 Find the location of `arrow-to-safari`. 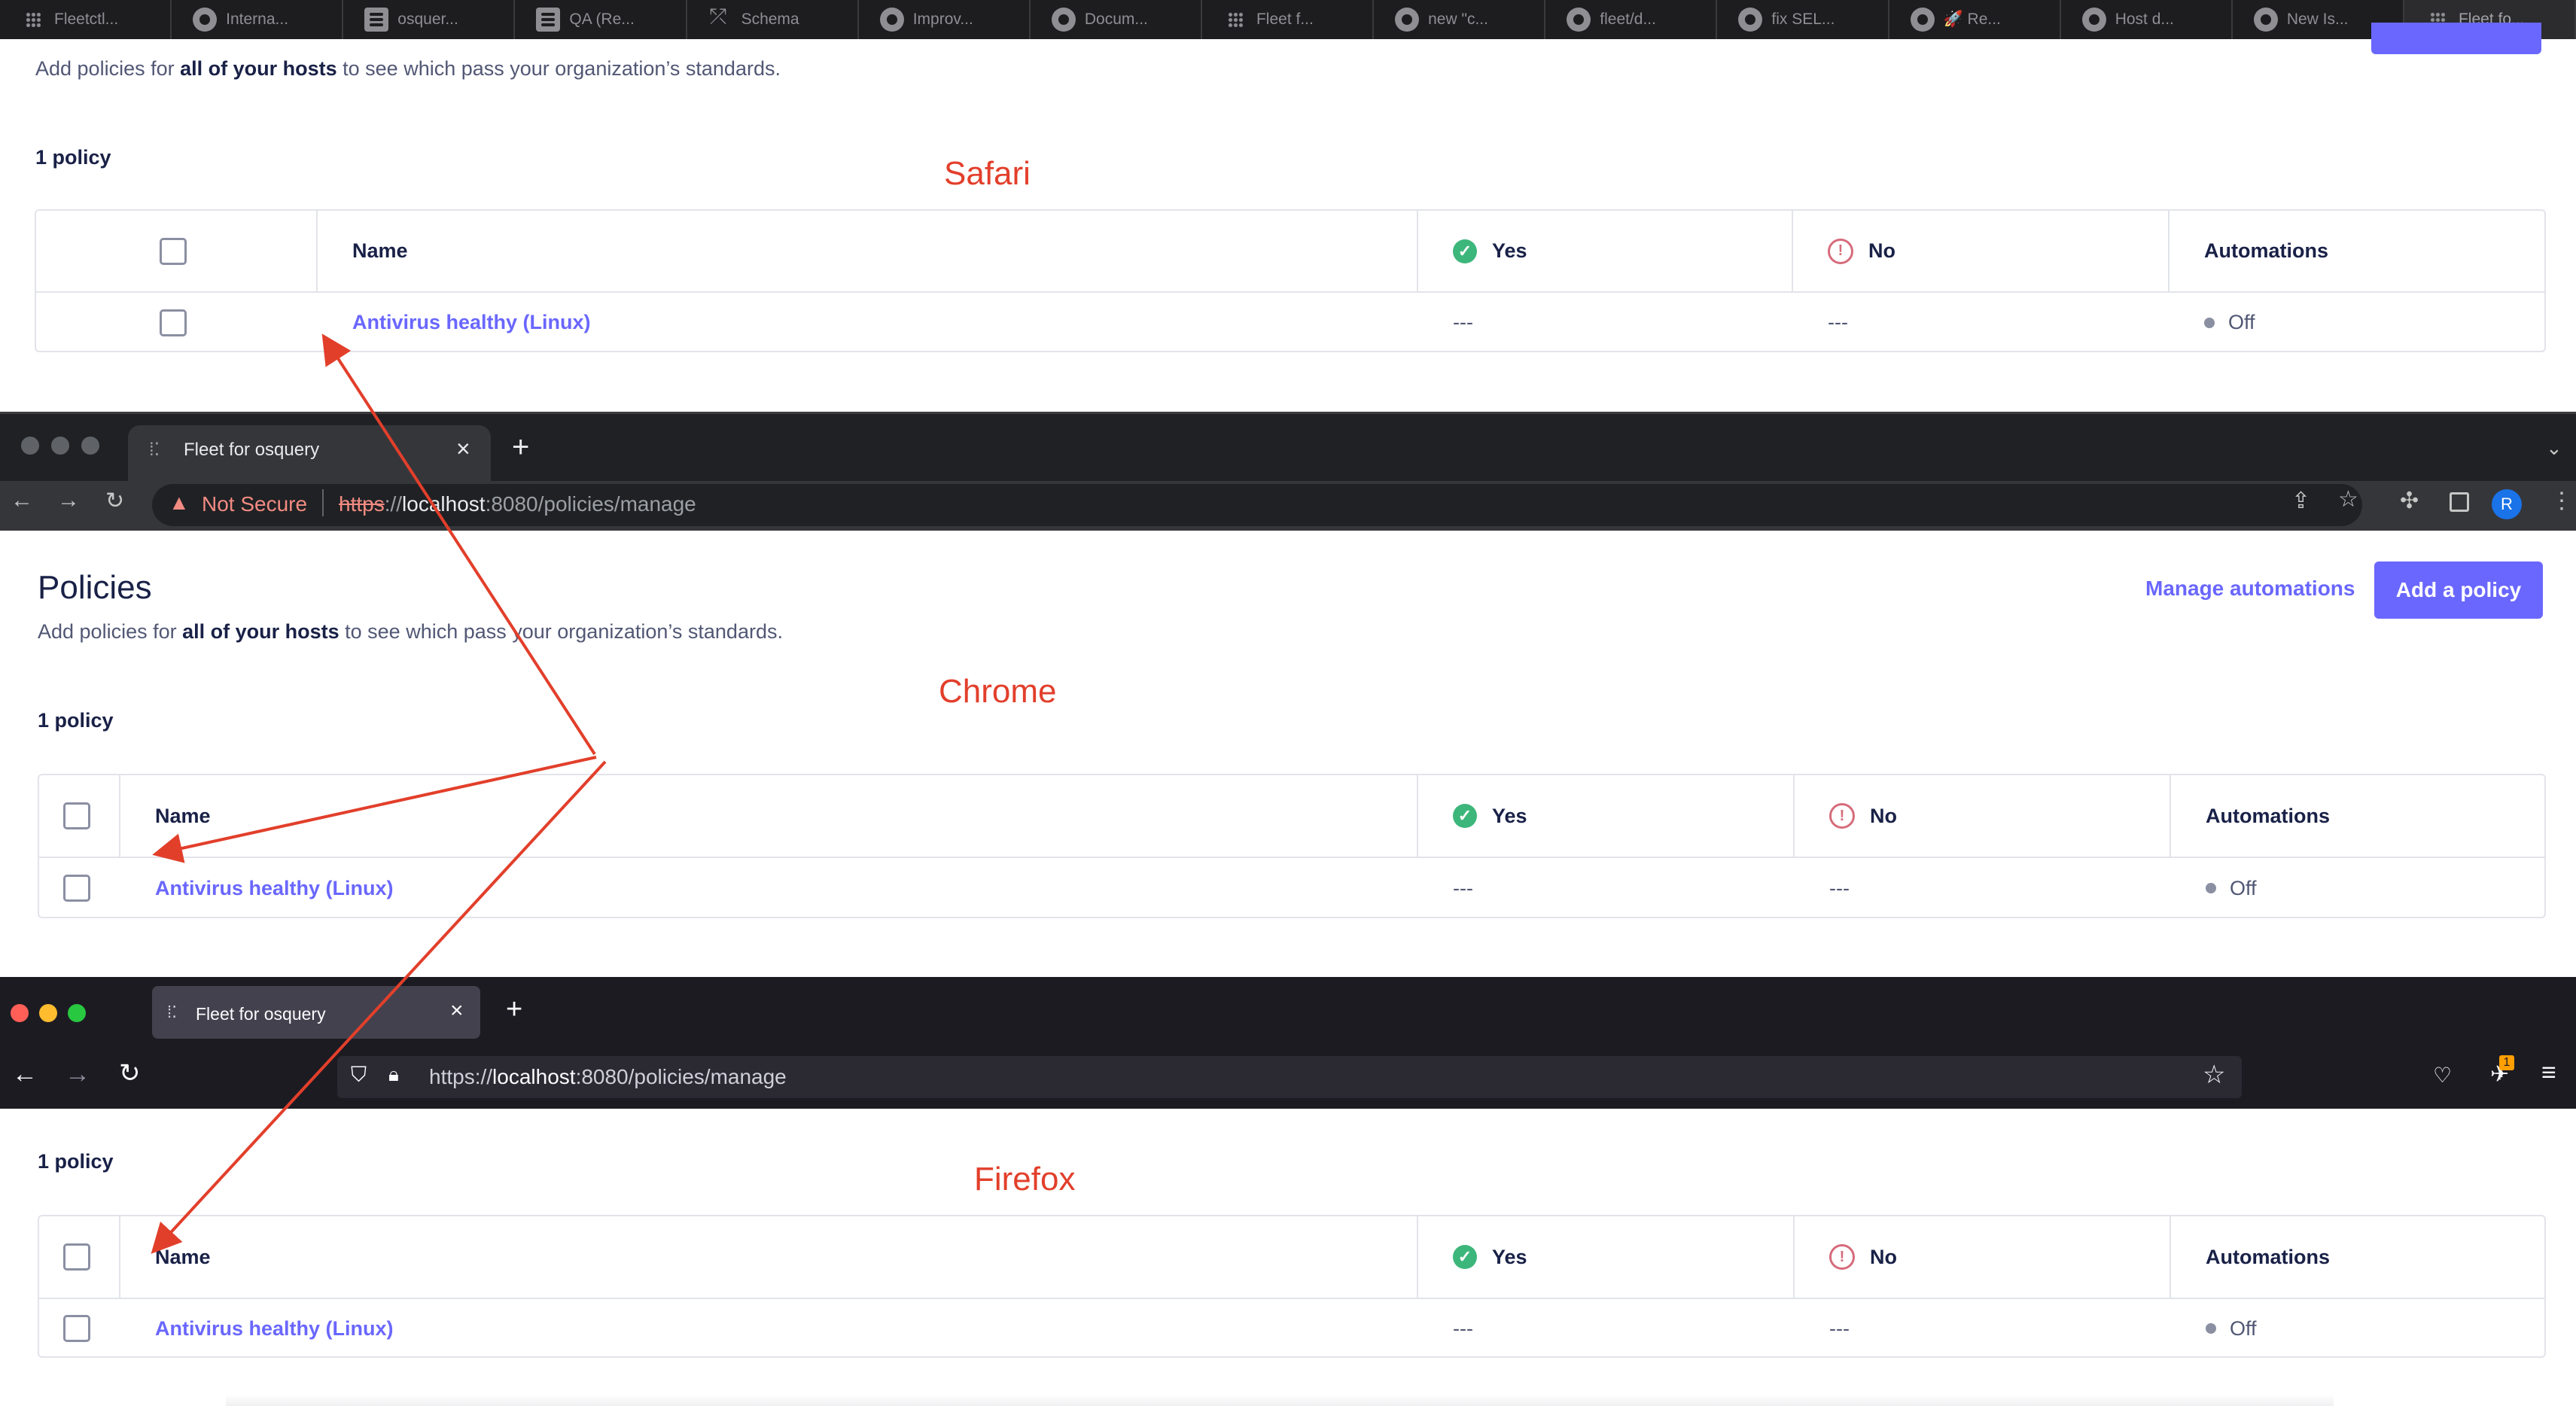

arrow-to-safari is located at coordinates (459, 544).